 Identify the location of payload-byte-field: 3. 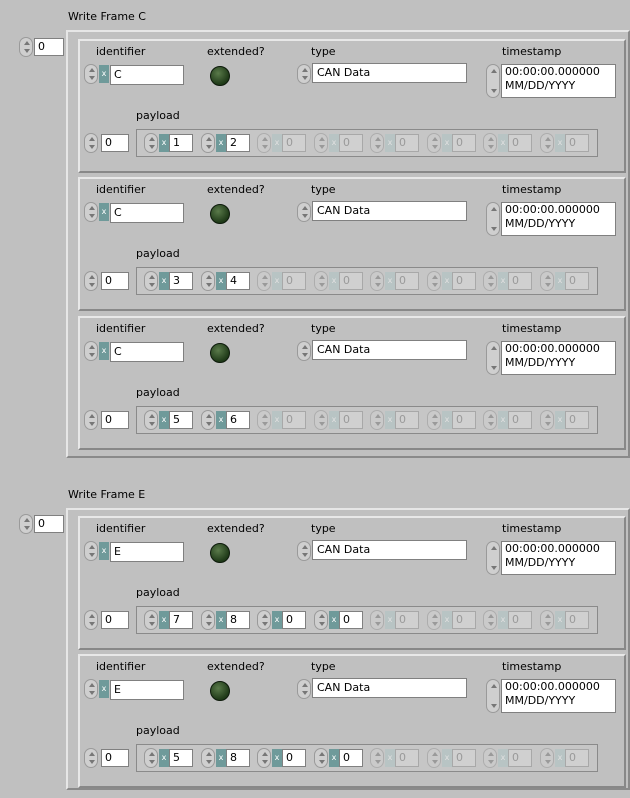
(181, 281).